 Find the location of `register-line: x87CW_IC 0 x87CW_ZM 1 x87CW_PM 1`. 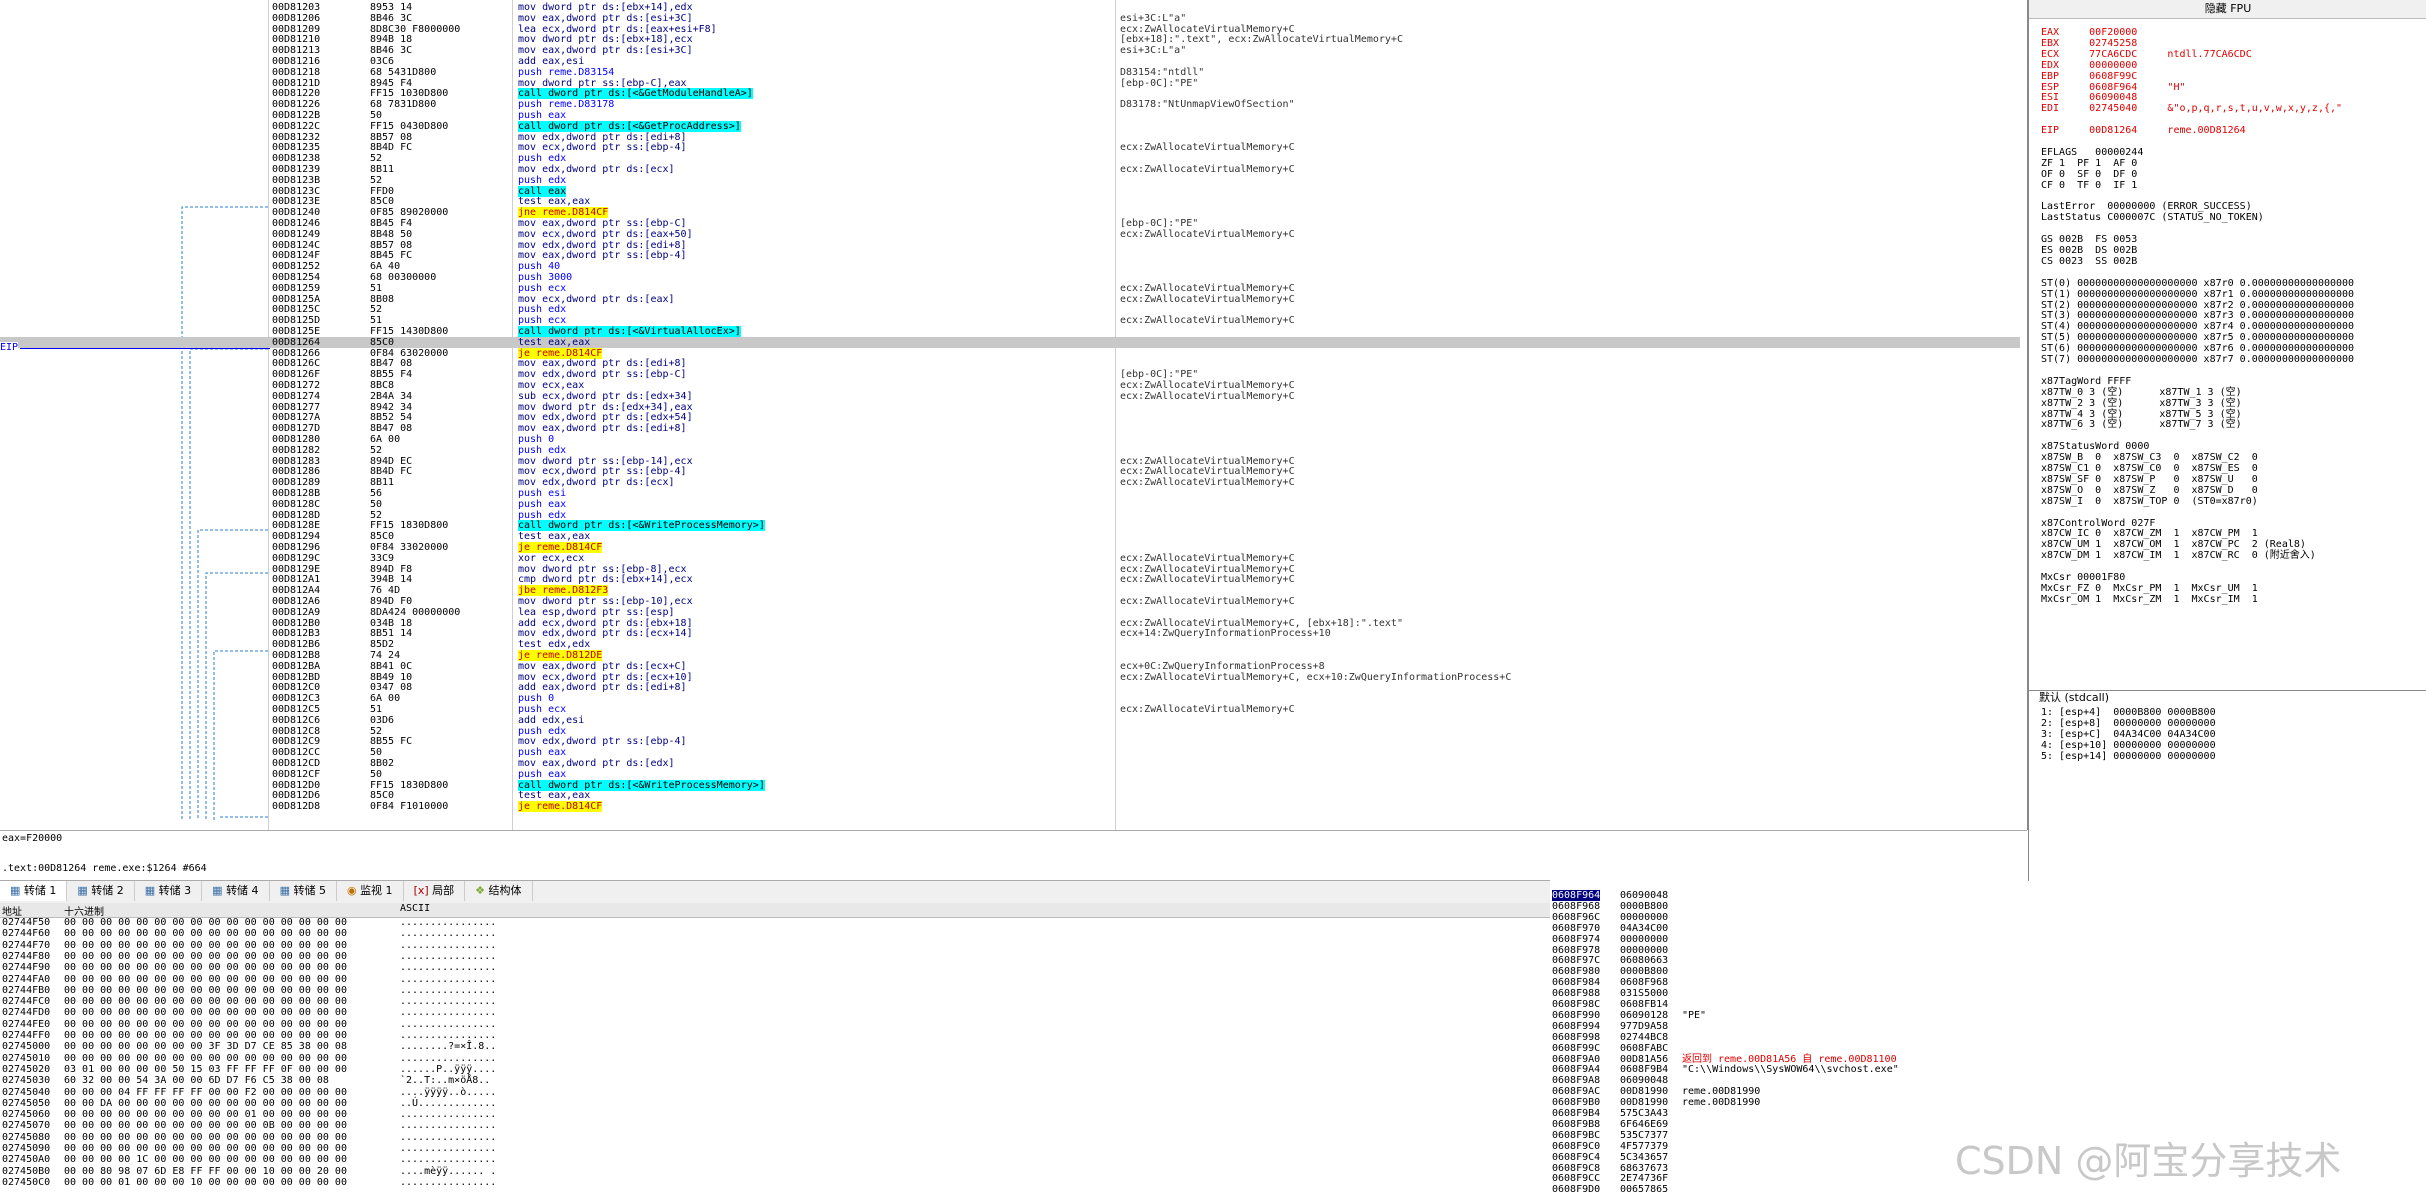

register-line: x87CW_IC 0 x87CW_ZM 1 x87CW_PM 1 is located at coordinates (2149, 533).